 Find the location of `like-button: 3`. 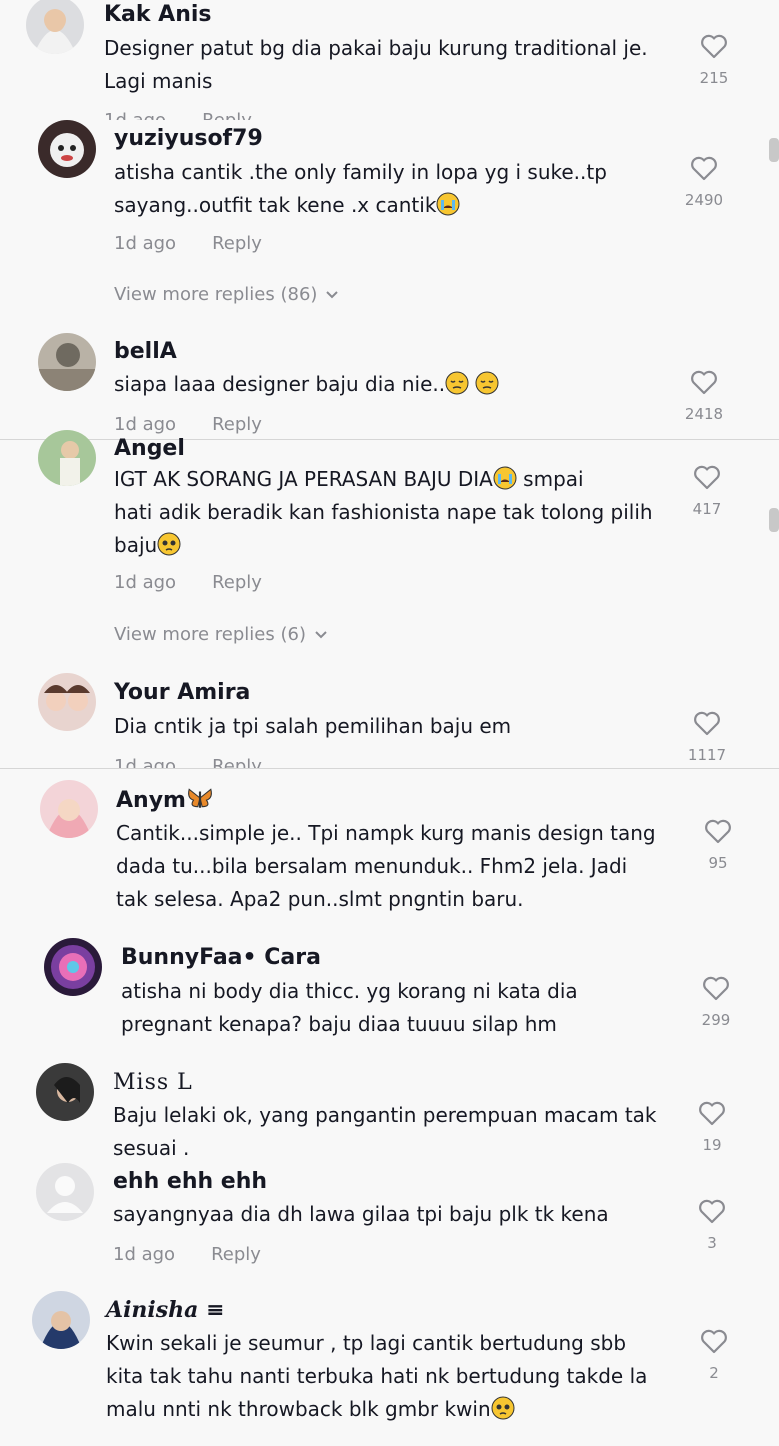

like-button: 3 is located at coordinates (712, 1225).